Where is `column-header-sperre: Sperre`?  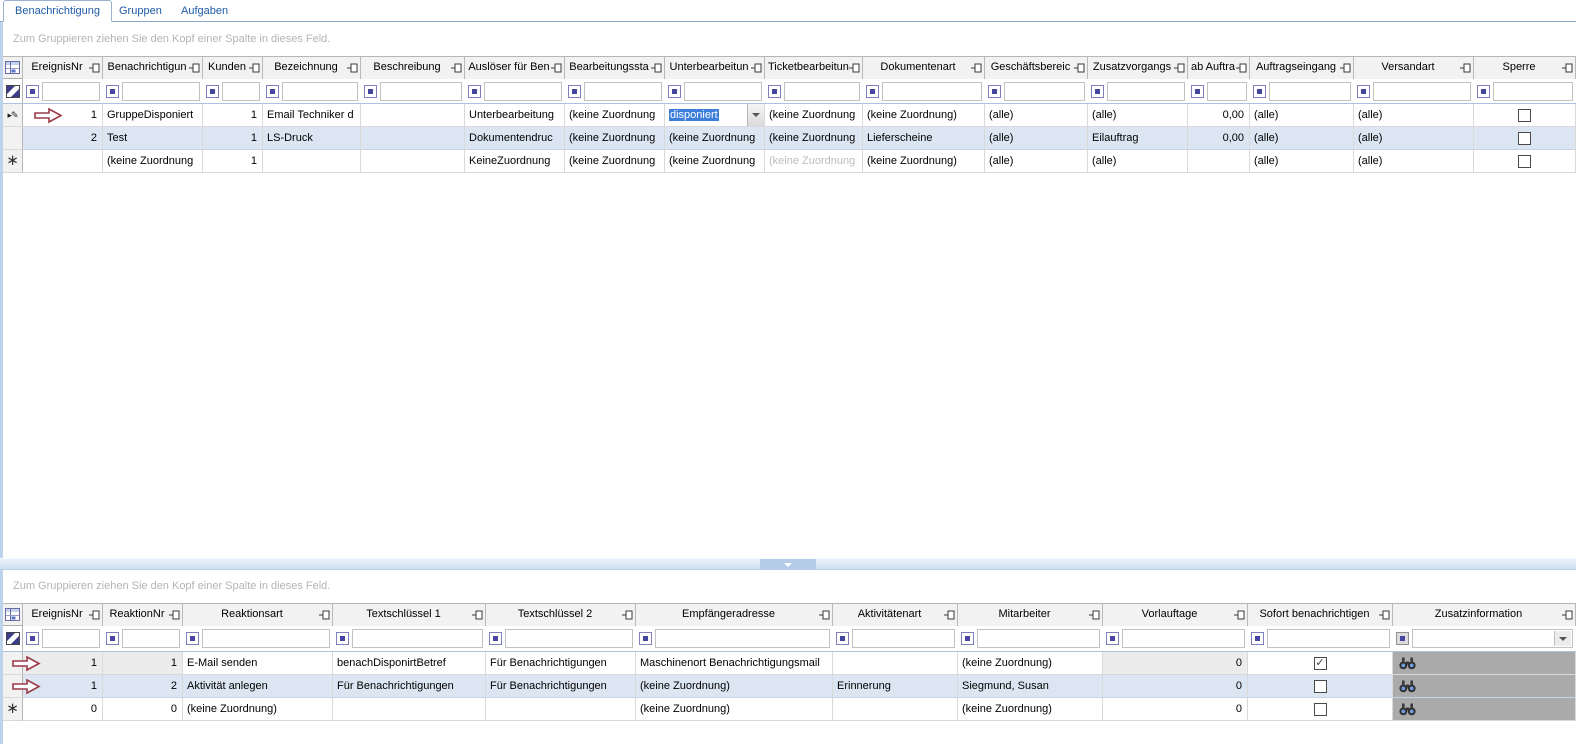 column-header-sperre: Sperre is located at coordinates (1525, 68).